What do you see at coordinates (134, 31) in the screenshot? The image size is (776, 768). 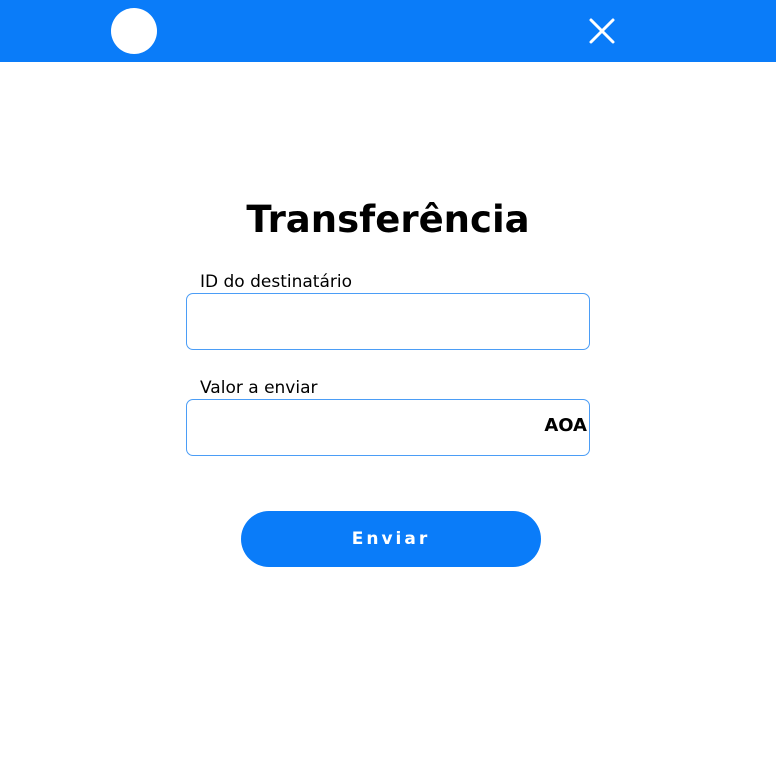 I see `avatar-icon` at bounding box center [134, 31].